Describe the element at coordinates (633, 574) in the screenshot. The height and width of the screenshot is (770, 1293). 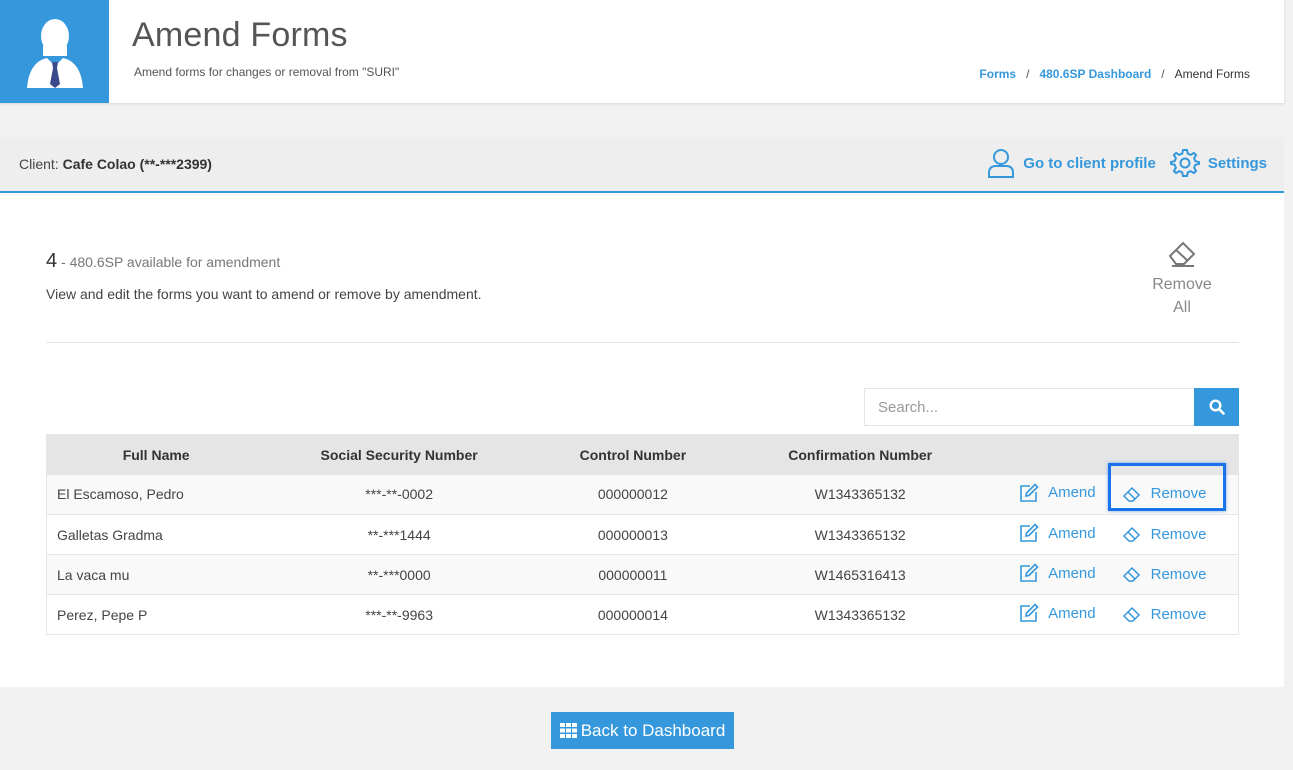
I see `cell-control-number: 000000011` at that location.